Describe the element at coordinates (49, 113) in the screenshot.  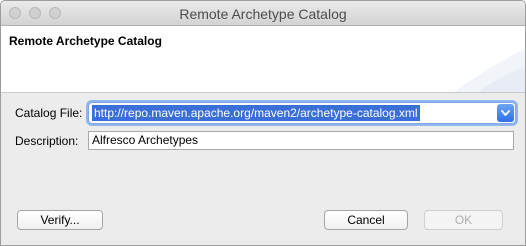
I see `catalog-file-label: Catalog File:` at that location.